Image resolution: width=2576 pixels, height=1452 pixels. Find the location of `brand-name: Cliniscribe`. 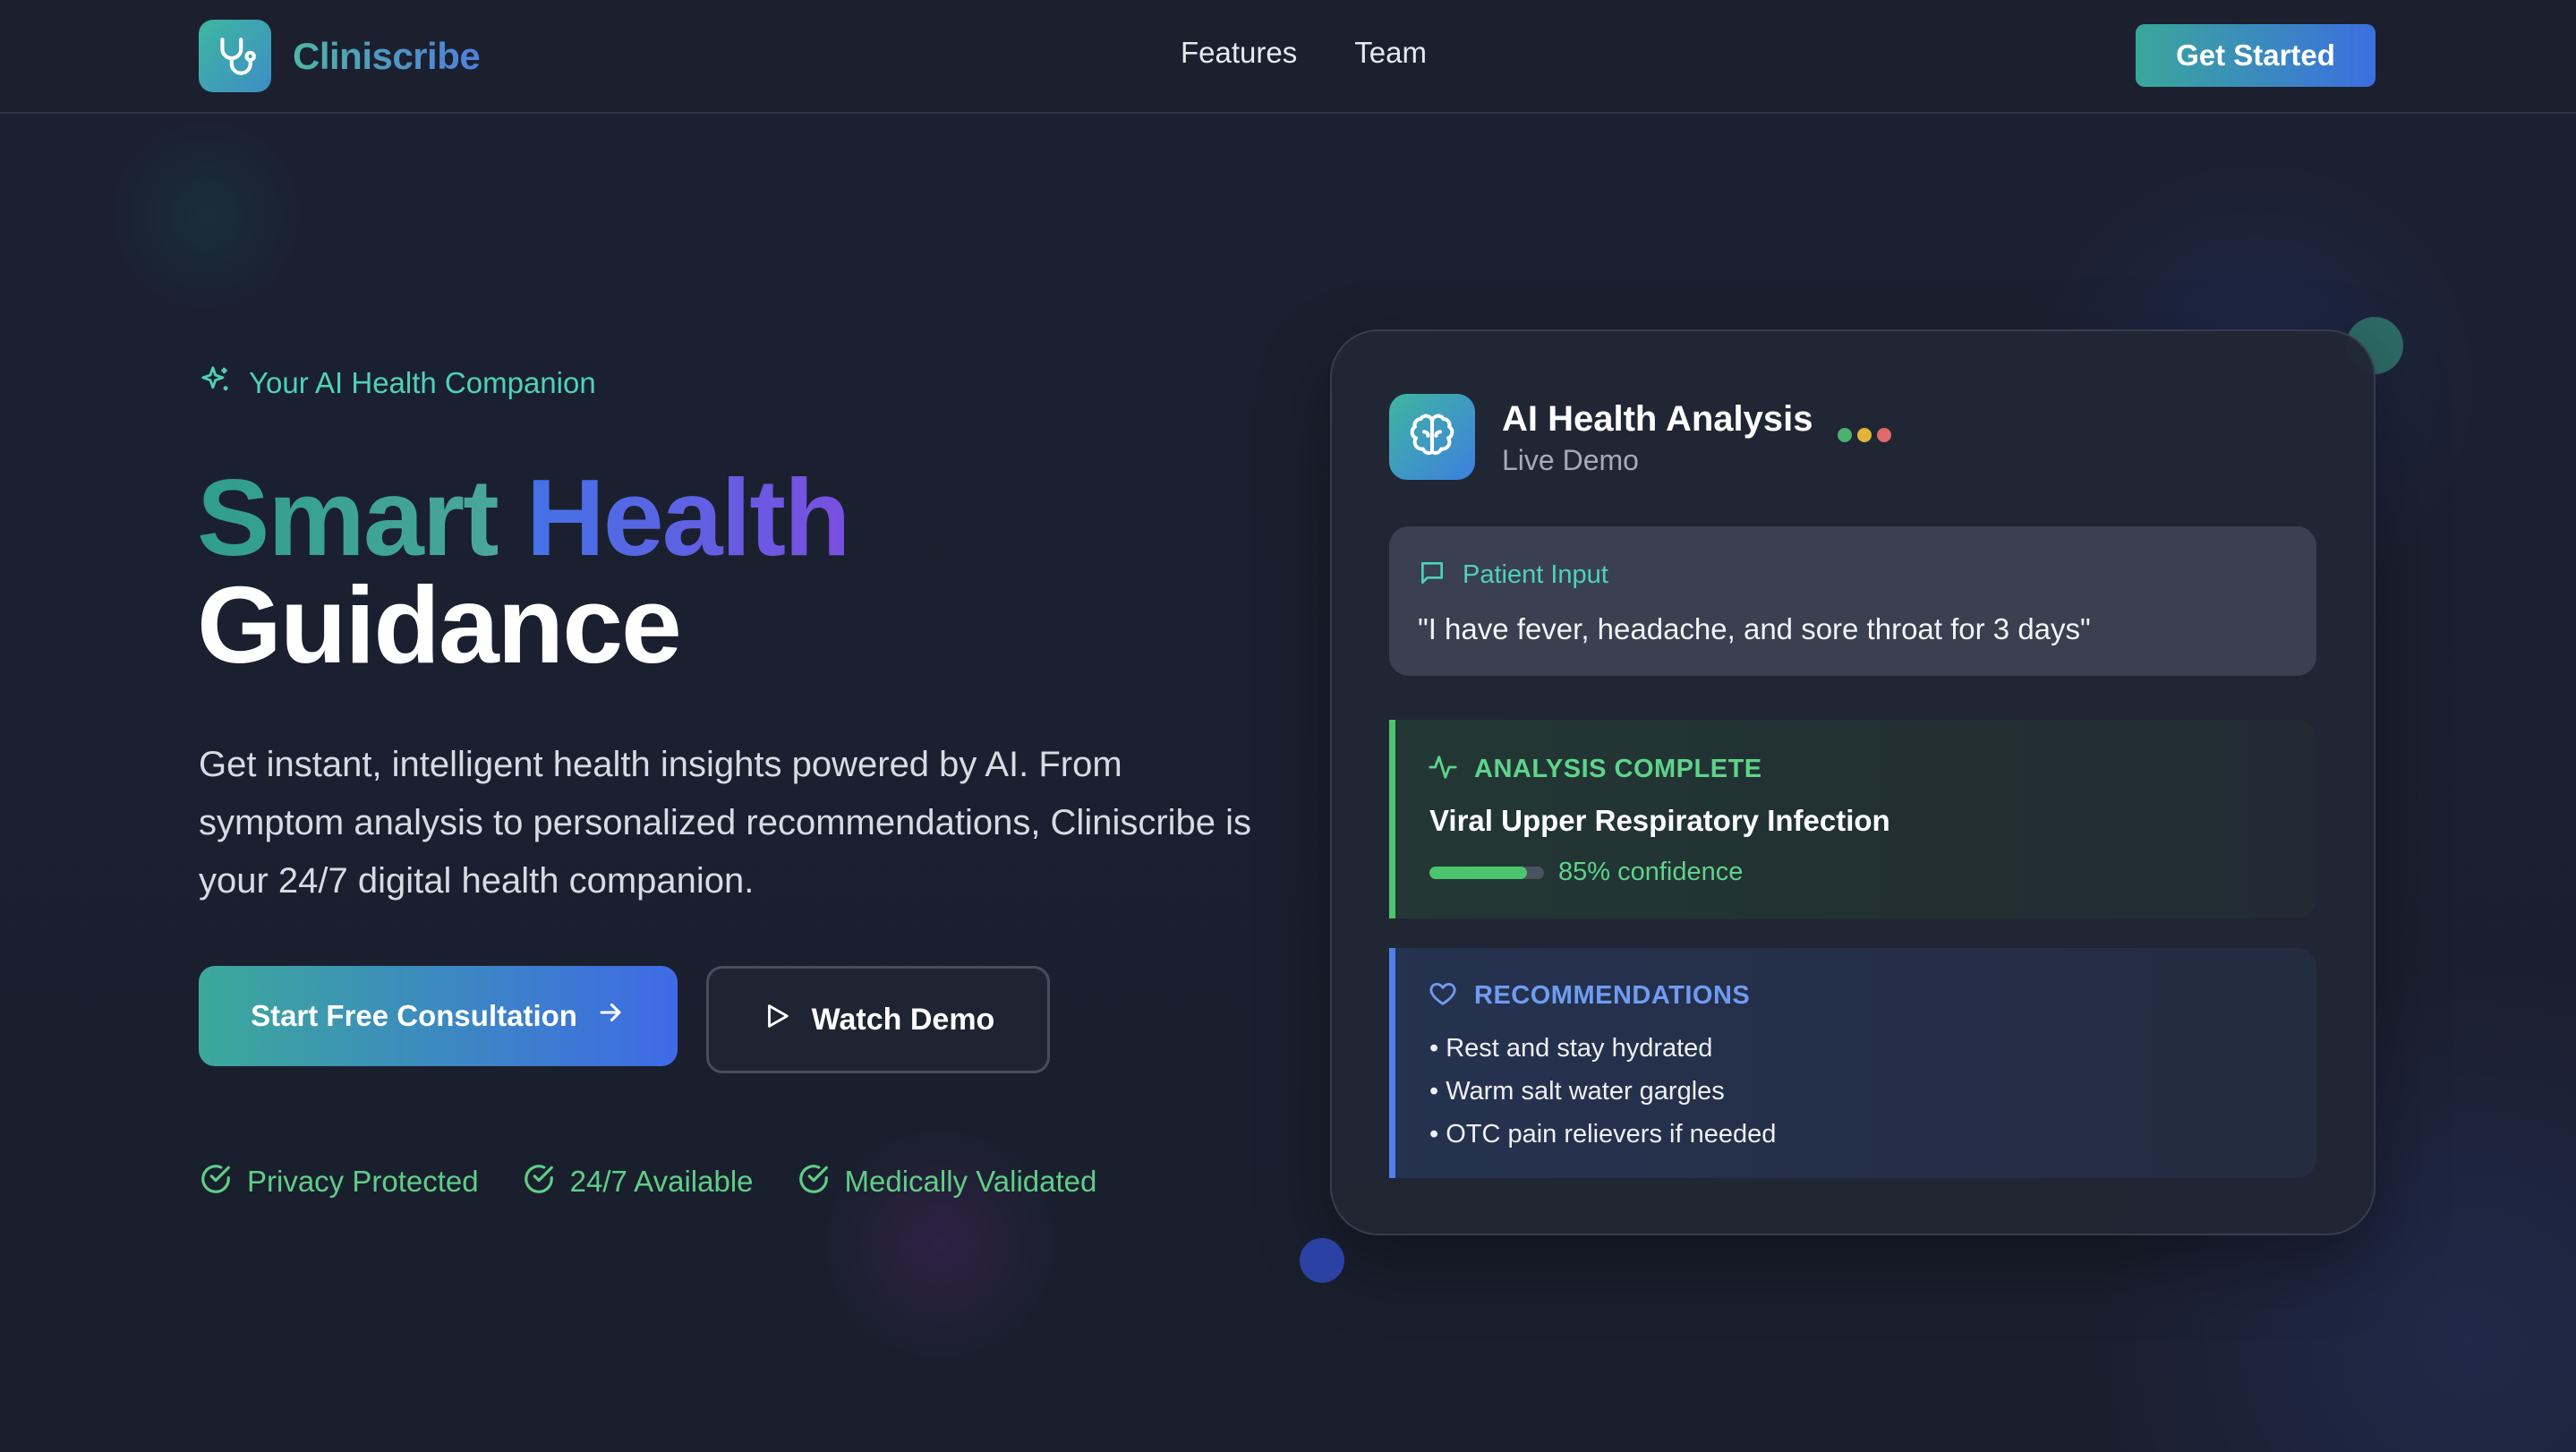

brand-name: Cliniscribe is located at coordinates (387, 55).